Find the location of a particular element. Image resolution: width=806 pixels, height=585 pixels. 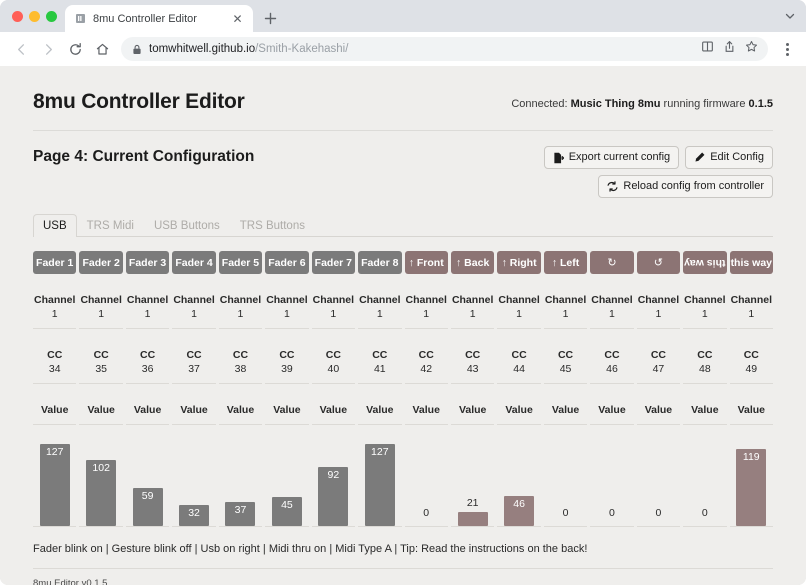

share-icon is located at coordinates (729, 49).